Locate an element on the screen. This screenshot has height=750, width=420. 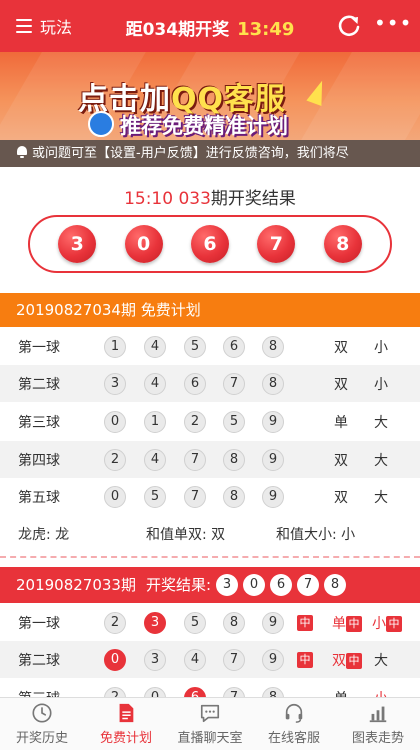
past-result-ball: 8 is located at coordinates (335, 585).